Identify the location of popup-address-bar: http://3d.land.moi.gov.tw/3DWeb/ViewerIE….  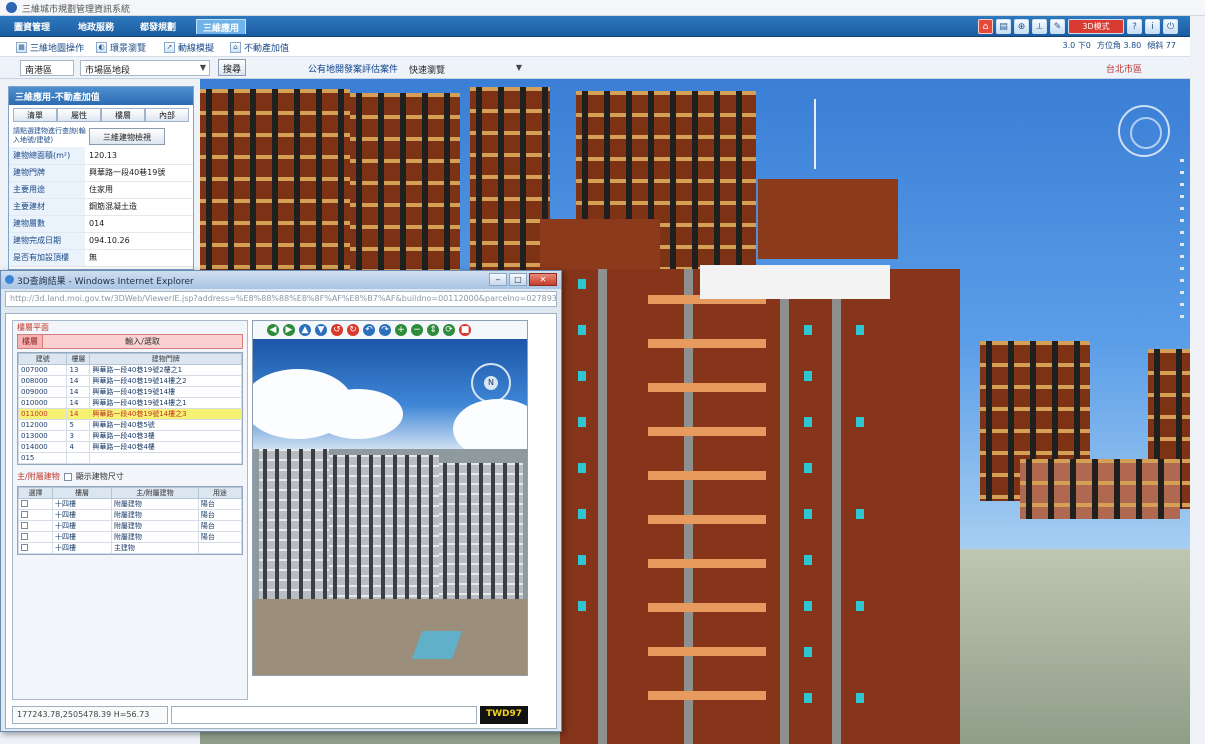
(281, 299).